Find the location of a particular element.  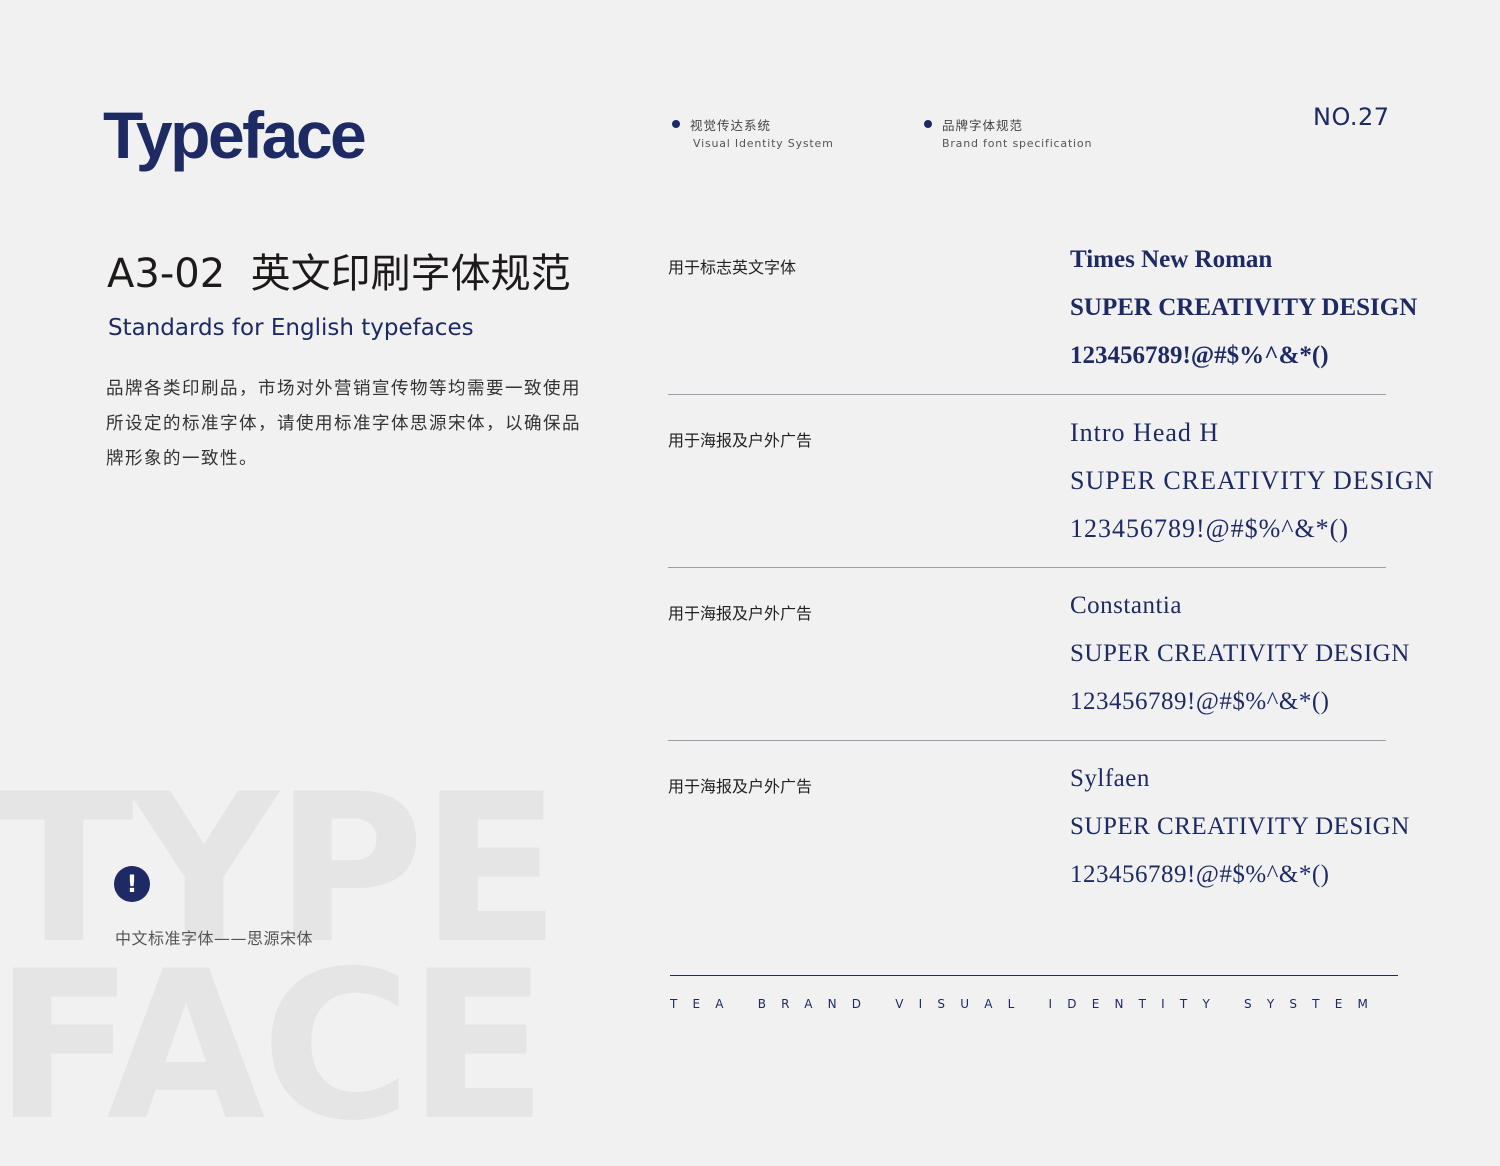

description-line: 品牌各类印刷品，市场对外营销宣传物等均需要一致使用 is located at coordinates (343, 389).